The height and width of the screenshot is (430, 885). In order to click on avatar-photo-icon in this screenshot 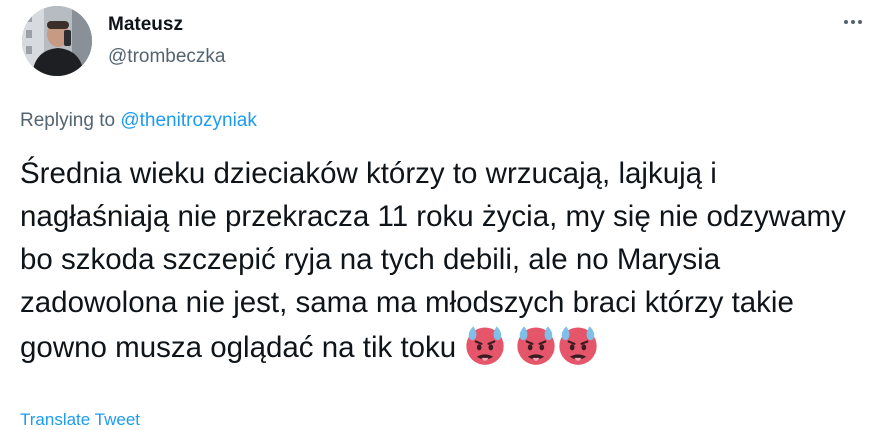, I will do `click(57, 41)`.